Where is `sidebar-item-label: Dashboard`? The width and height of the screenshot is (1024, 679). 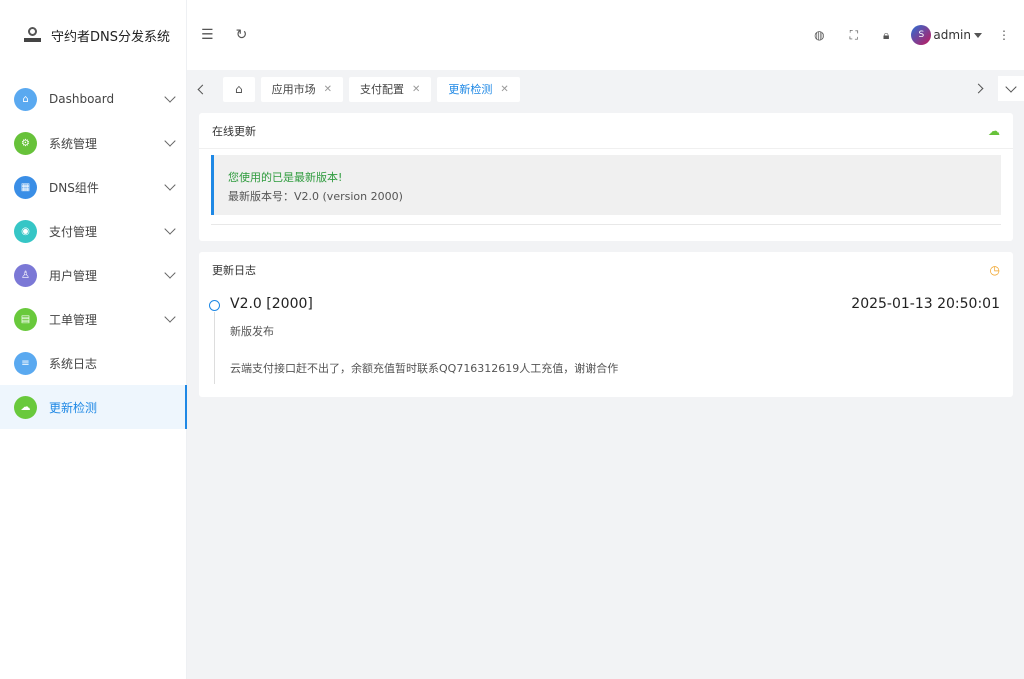
sidebar-item-label: Dashboard is located at coordinates (82, 99).